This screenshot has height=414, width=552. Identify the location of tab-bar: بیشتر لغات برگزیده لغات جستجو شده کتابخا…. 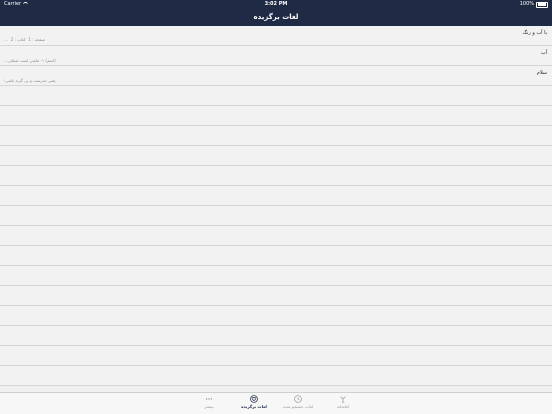
(276, 403).